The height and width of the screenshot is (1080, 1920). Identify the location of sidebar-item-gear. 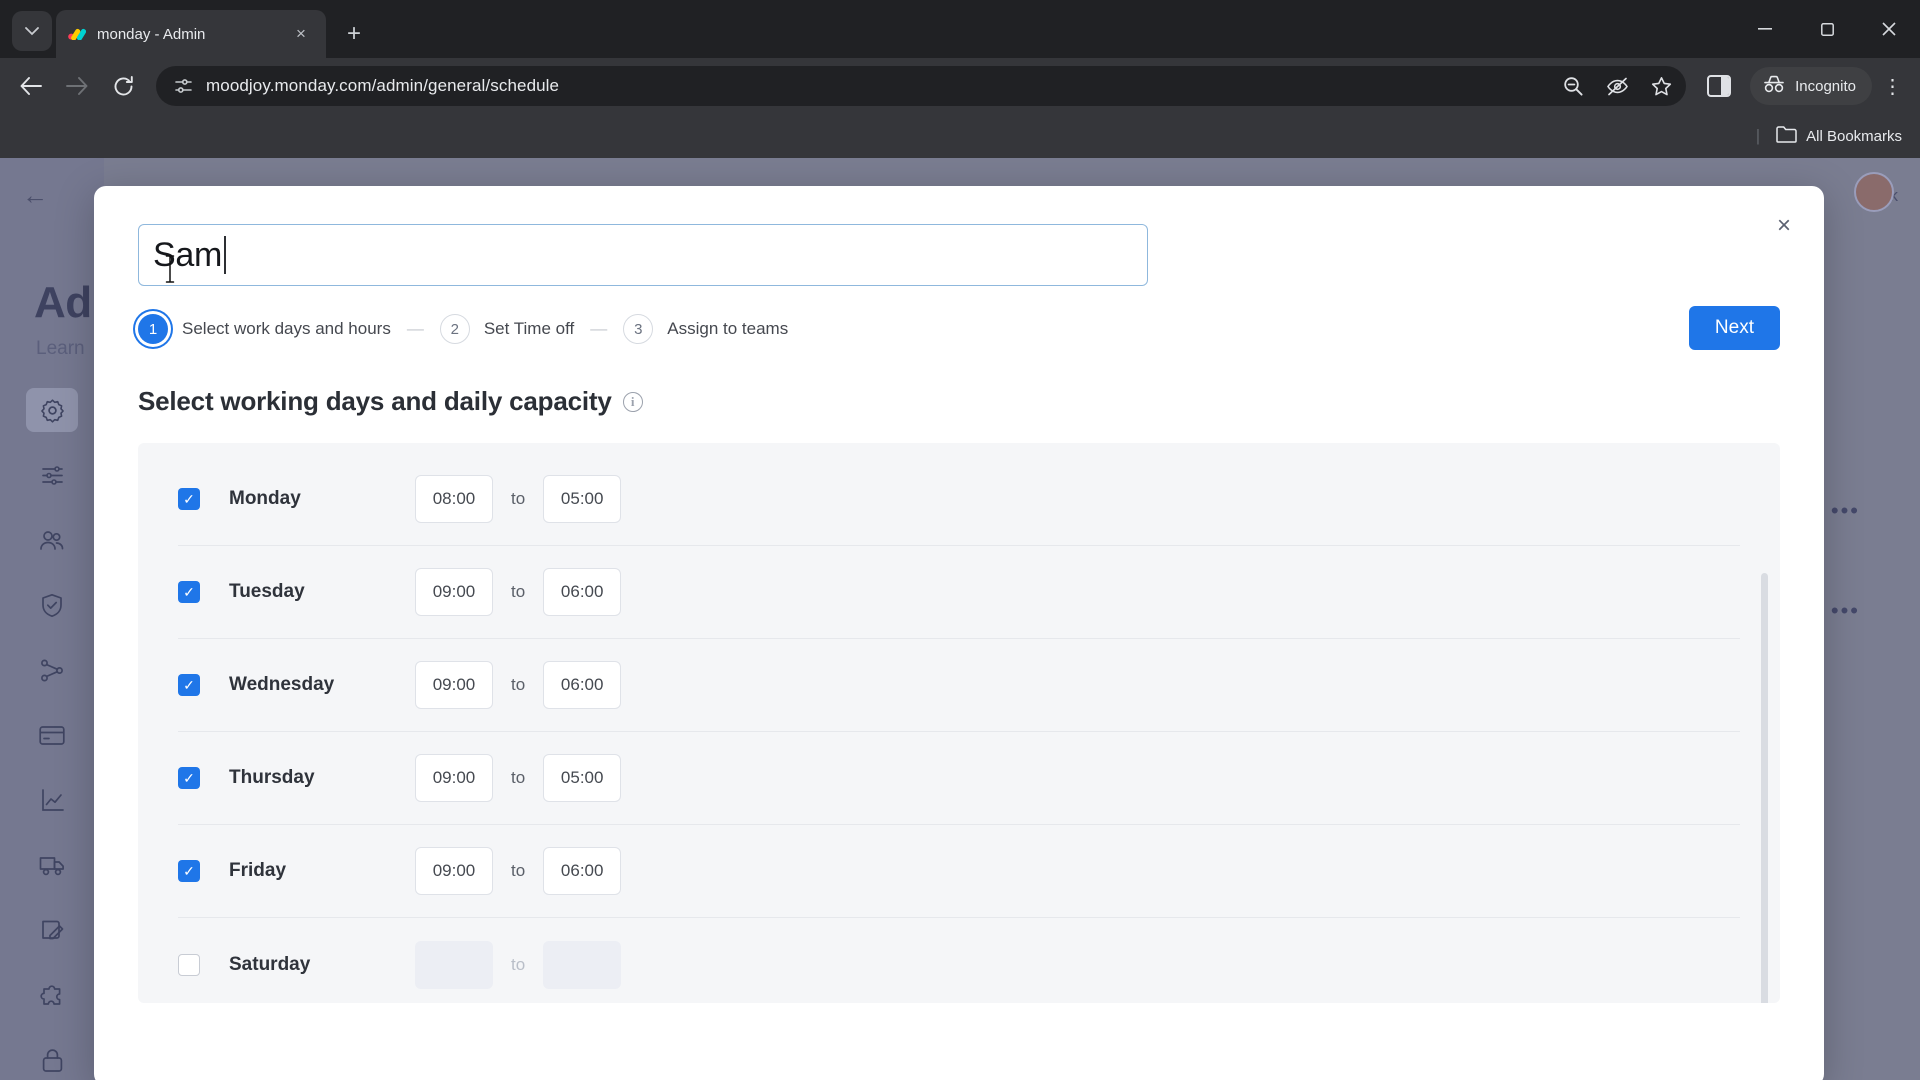
(52, 410).